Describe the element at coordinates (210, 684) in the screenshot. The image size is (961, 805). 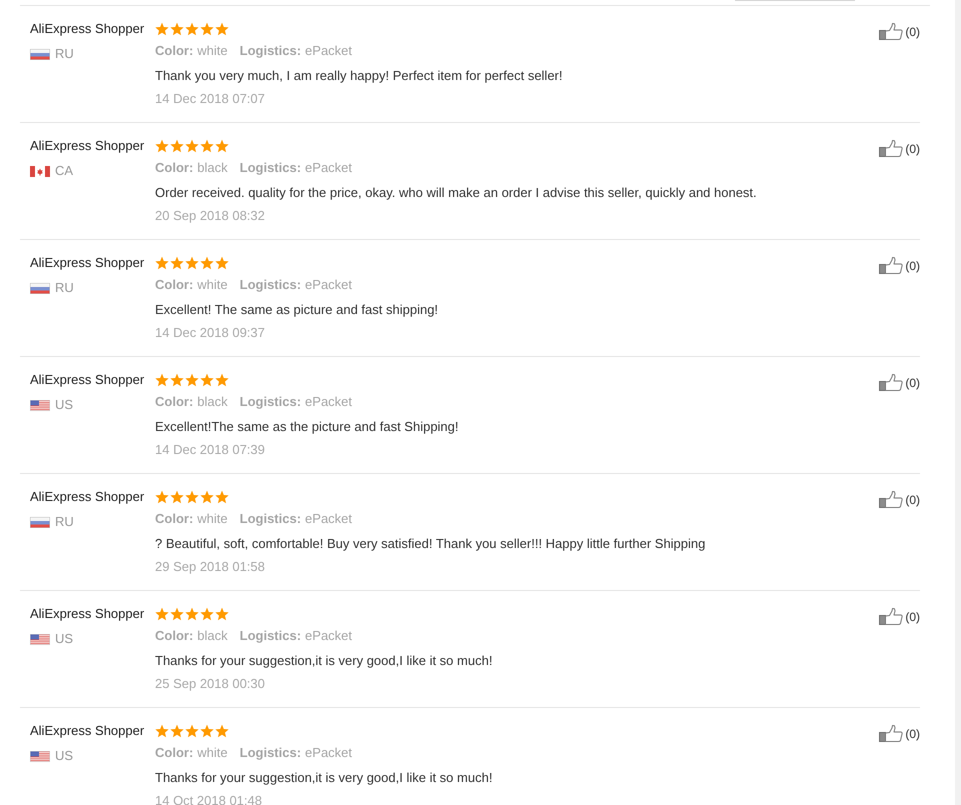
I see `review-date: 25 Sep 2018 00:30` at that location.